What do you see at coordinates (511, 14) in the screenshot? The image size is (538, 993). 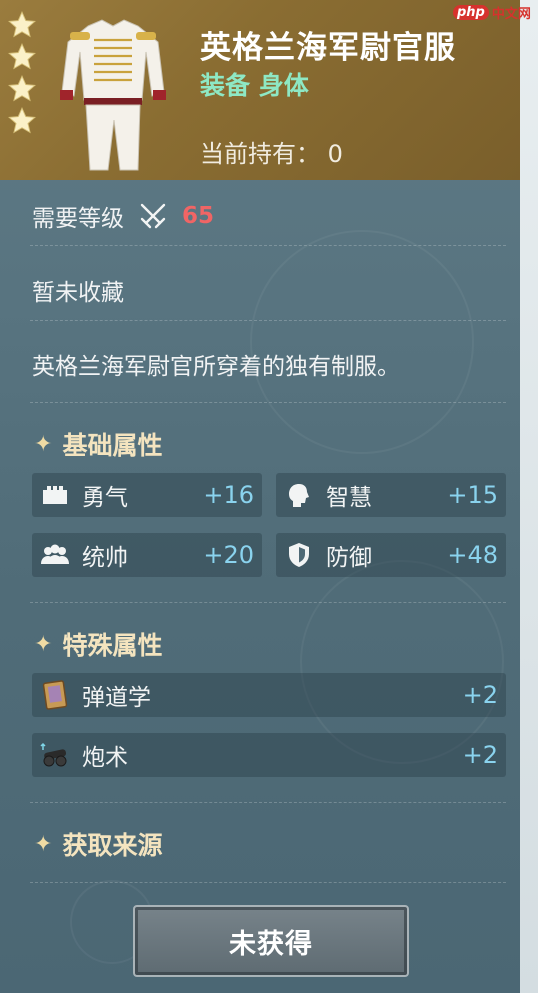 I see `watermark-text: 中文网` at bounding box center [511, 14].